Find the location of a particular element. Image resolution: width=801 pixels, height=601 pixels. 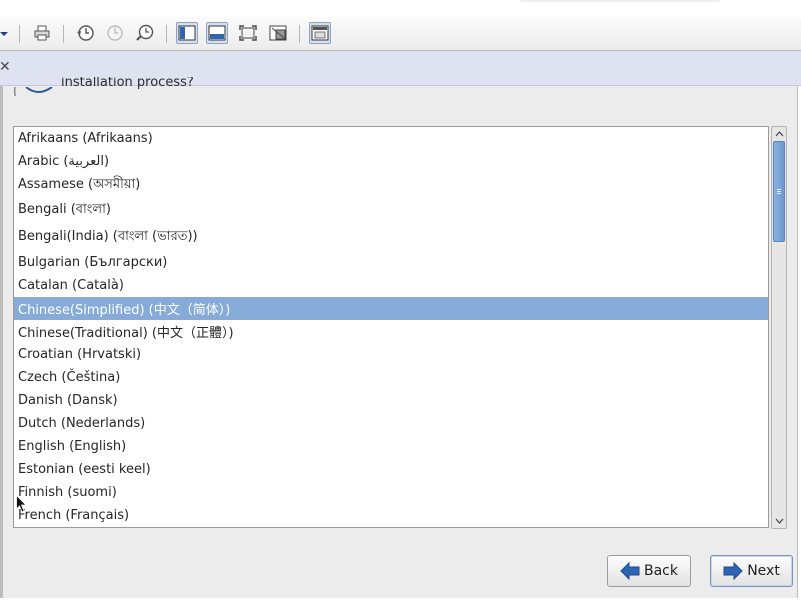

dropdown-arrow-icon is located at coordinates (4, 34).